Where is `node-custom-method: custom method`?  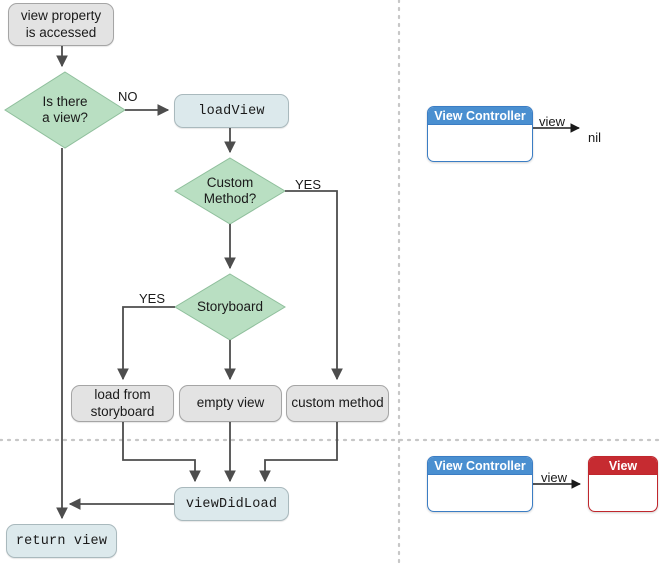 node-custom-method: custom method is located at coordinates (337, 403).